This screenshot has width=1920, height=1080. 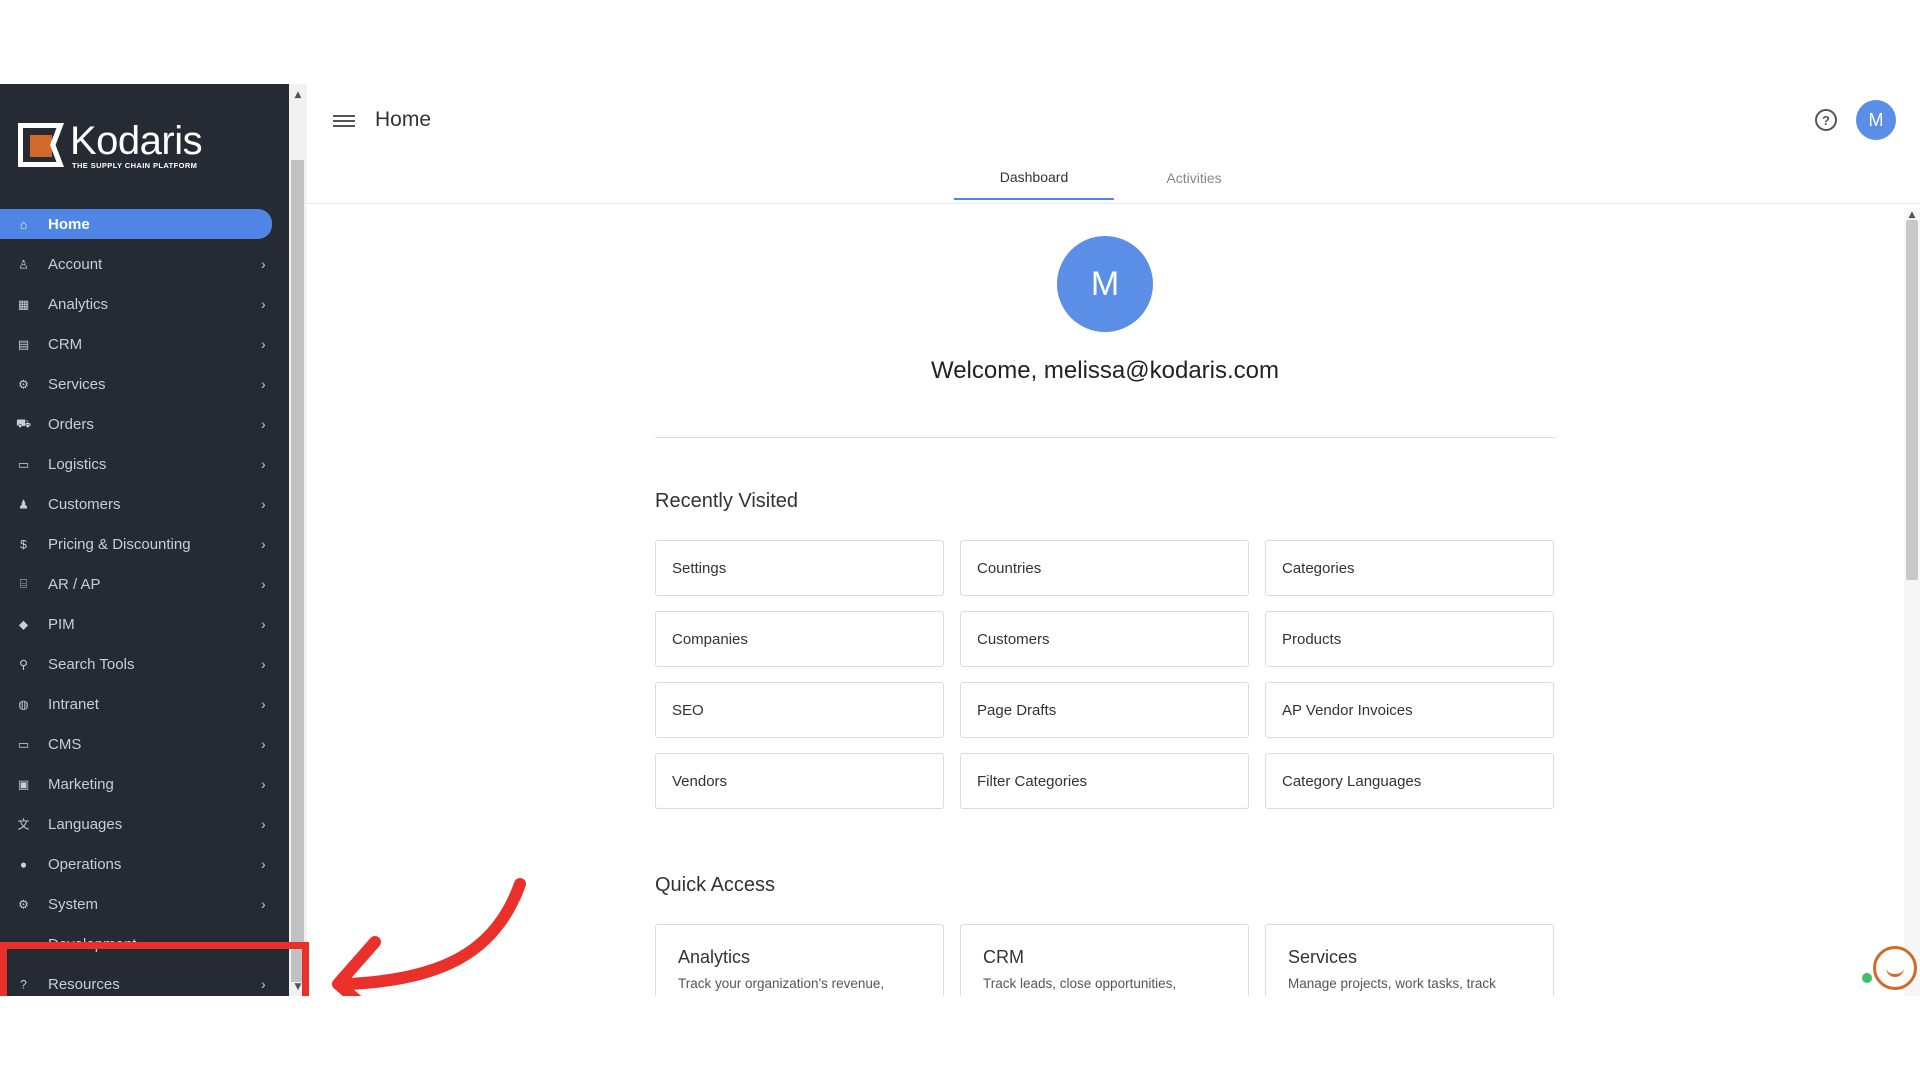 What do you see at coordinates (23, 464) in the screenshot?
I see `logistics-icon: ▭` at bounding box center [23, 464].